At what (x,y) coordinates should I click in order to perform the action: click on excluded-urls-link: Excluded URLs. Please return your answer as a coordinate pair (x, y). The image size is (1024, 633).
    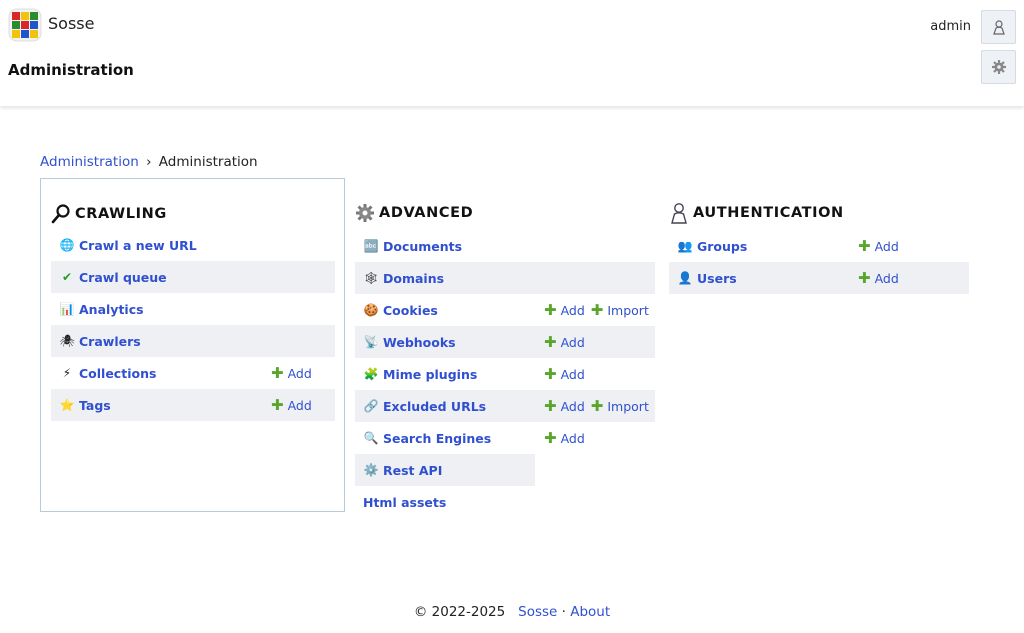
    Looking at the image, I should click on (434, 406).